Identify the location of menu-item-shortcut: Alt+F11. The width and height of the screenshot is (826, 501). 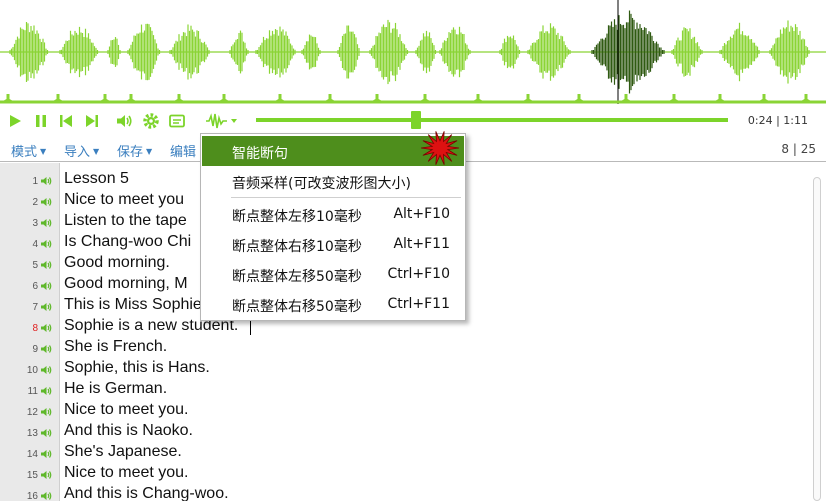
(421, 244).